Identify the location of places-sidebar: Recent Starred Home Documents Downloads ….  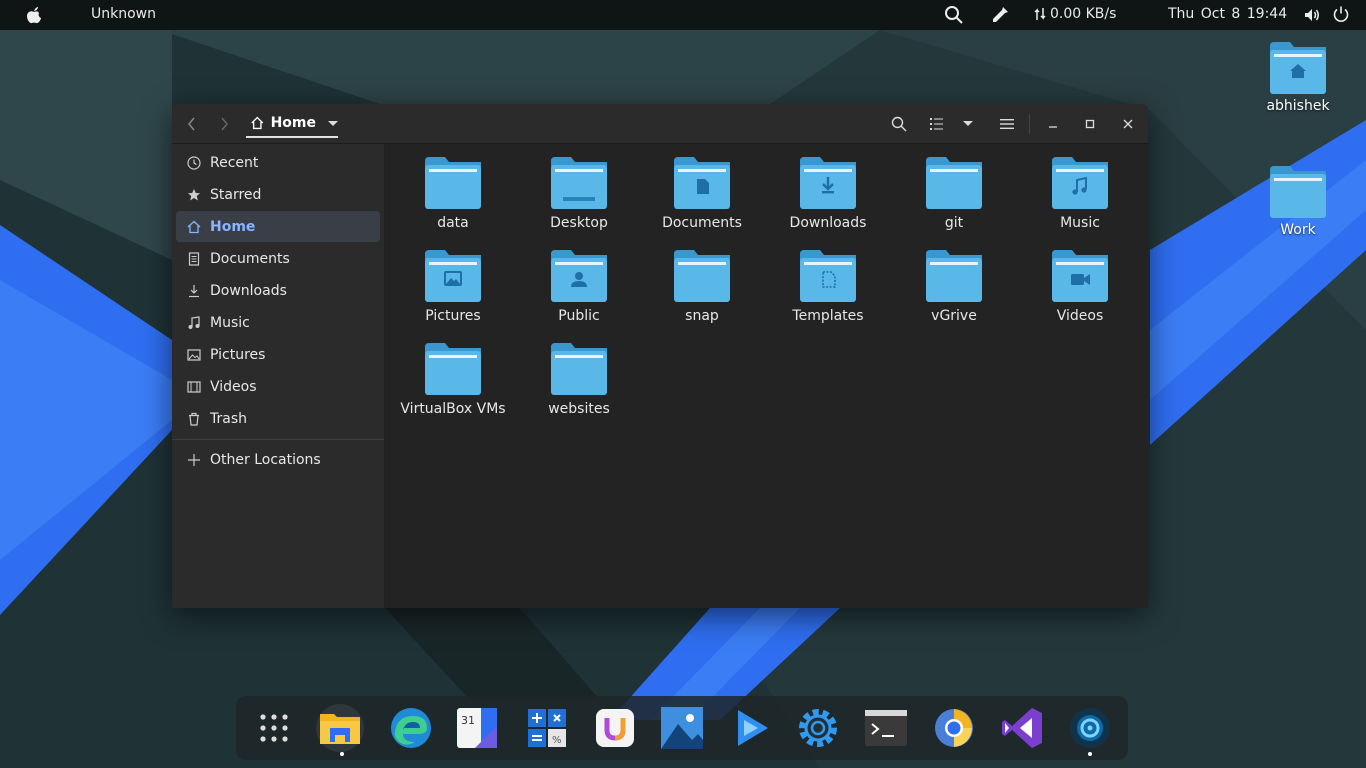
(278, 376).